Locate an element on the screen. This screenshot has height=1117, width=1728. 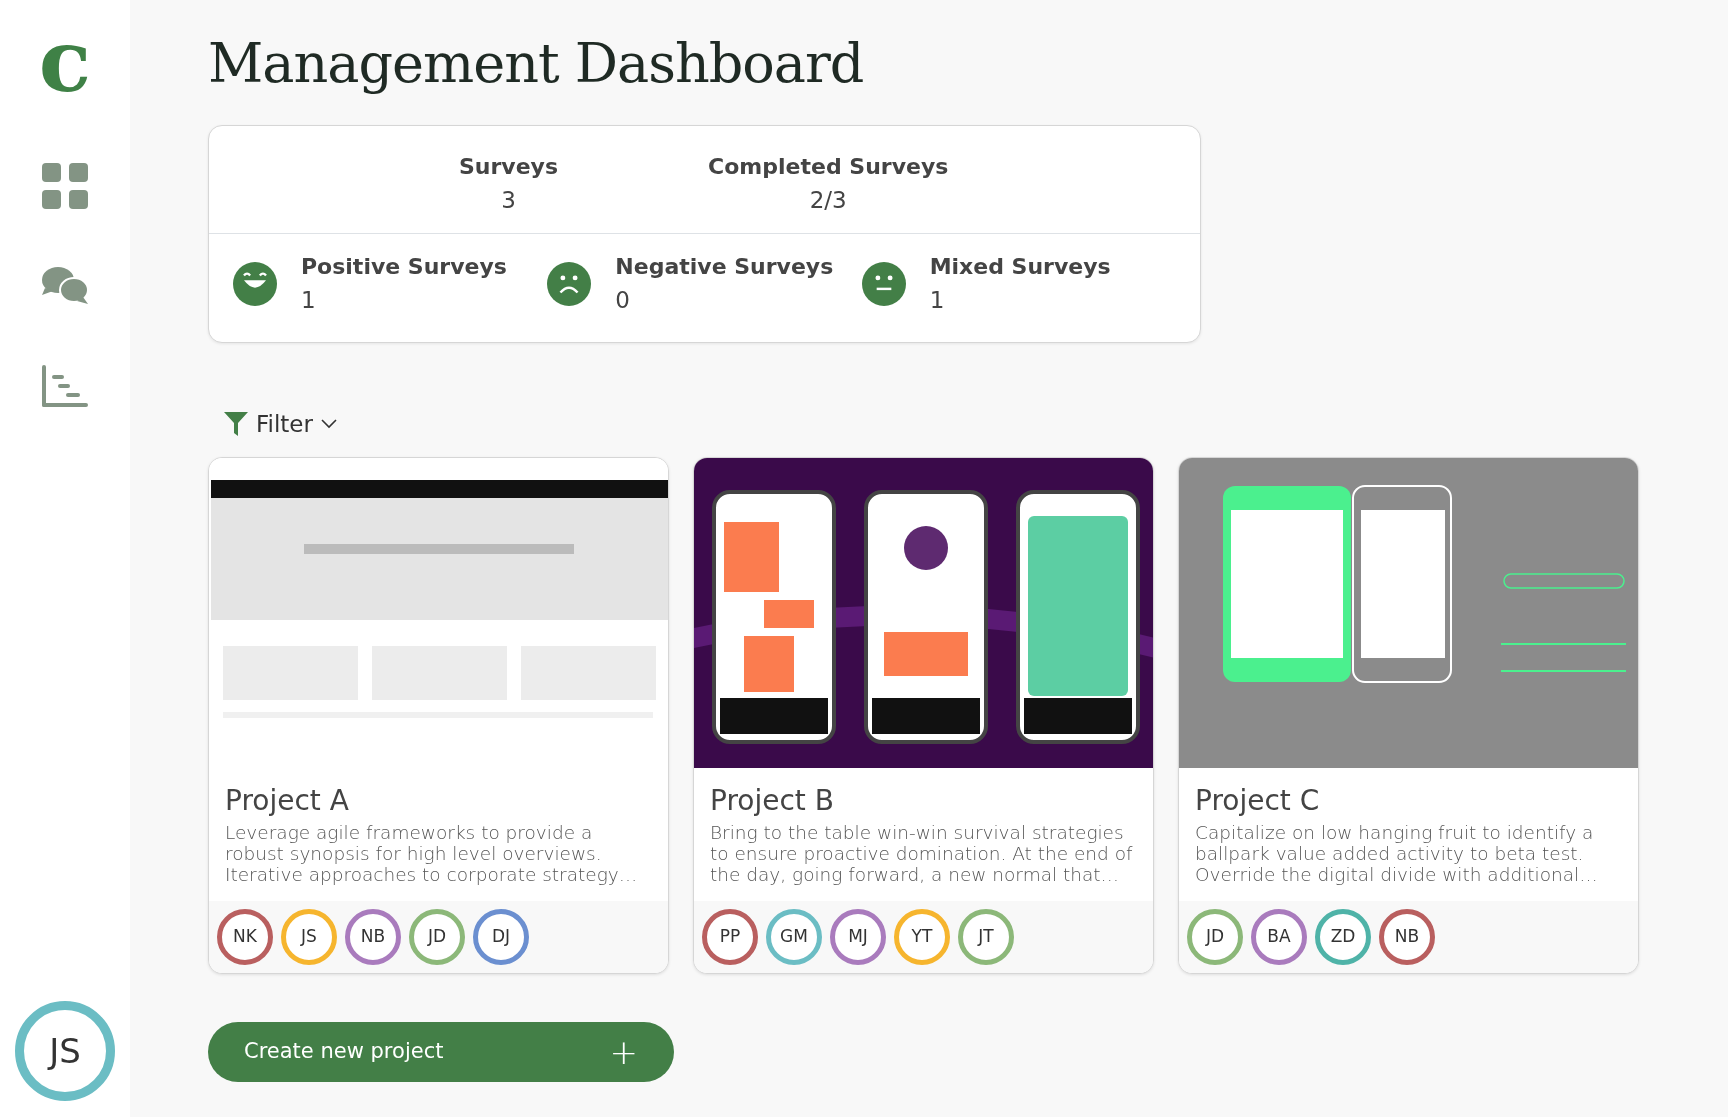
chart-icon is located at coordinates (65, 386).